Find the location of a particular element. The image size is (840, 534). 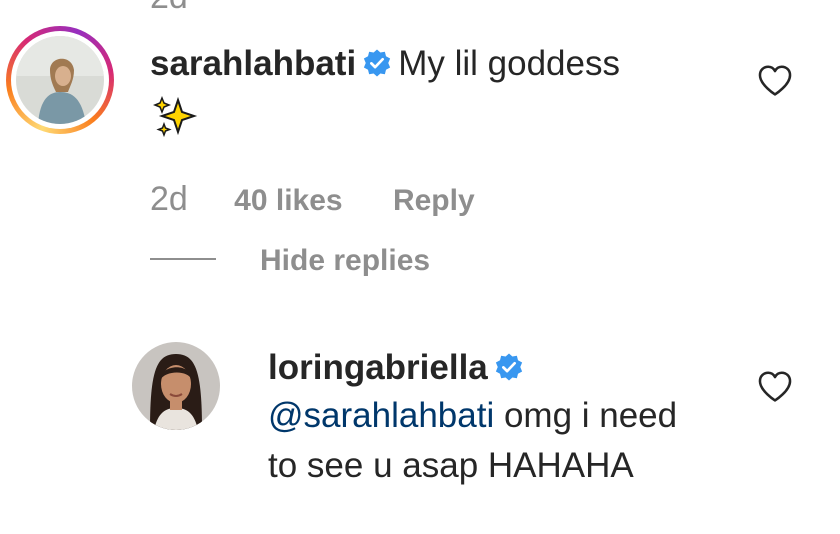

like-comment-heart-icon is located at coordinates (775, 81).